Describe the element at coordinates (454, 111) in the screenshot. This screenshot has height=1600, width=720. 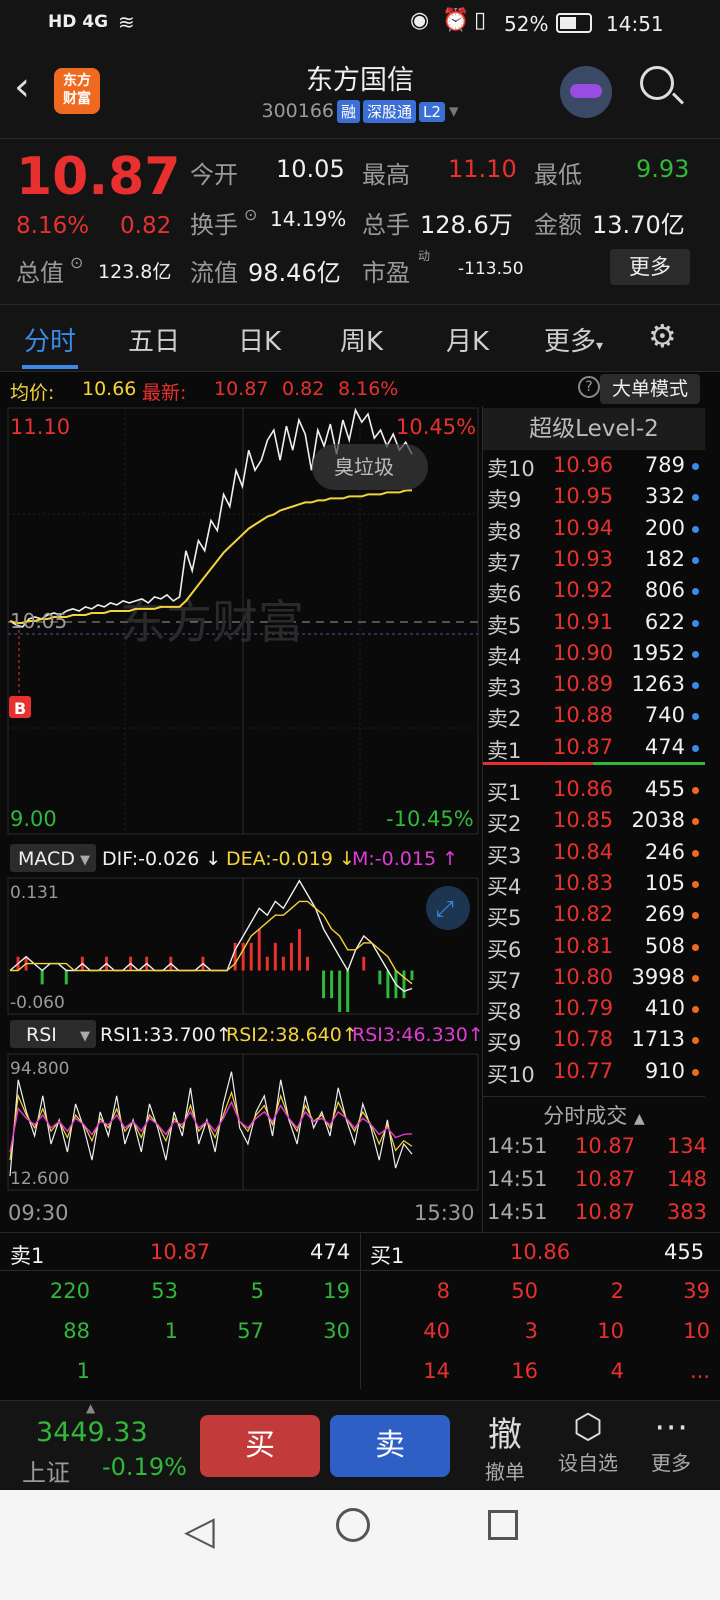
I see `dropdown-icon: ▾` at that location.